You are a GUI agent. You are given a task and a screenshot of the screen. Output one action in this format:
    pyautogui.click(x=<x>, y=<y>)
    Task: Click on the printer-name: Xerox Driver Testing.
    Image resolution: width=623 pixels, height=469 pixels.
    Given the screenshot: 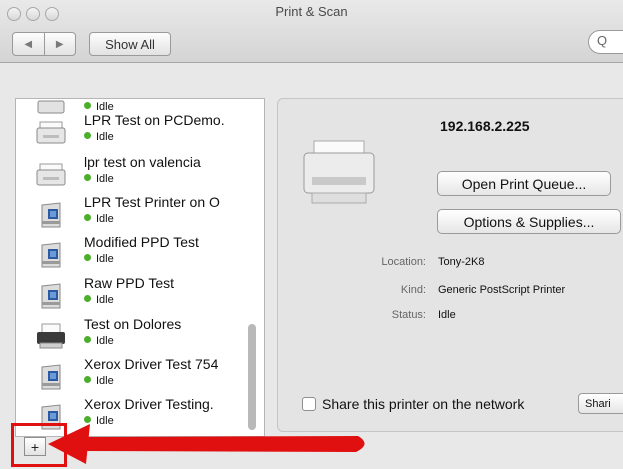 What is the action you would take?
    pyautogui.click(x=149, y=404)
    